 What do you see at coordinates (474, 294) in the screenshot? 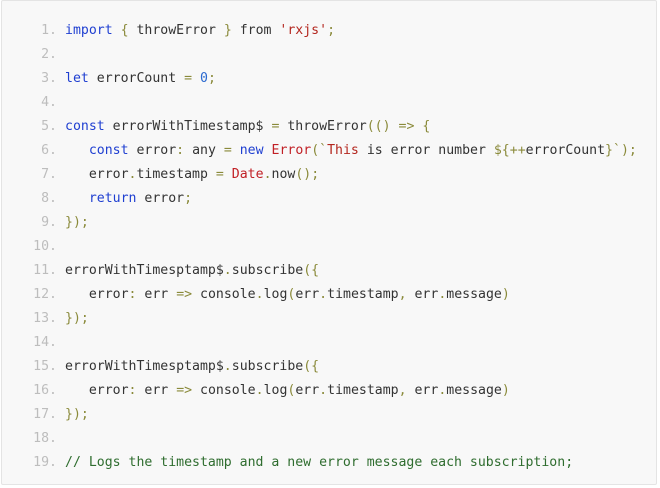
I see `code-token: message` at bounding box center [474, 294].